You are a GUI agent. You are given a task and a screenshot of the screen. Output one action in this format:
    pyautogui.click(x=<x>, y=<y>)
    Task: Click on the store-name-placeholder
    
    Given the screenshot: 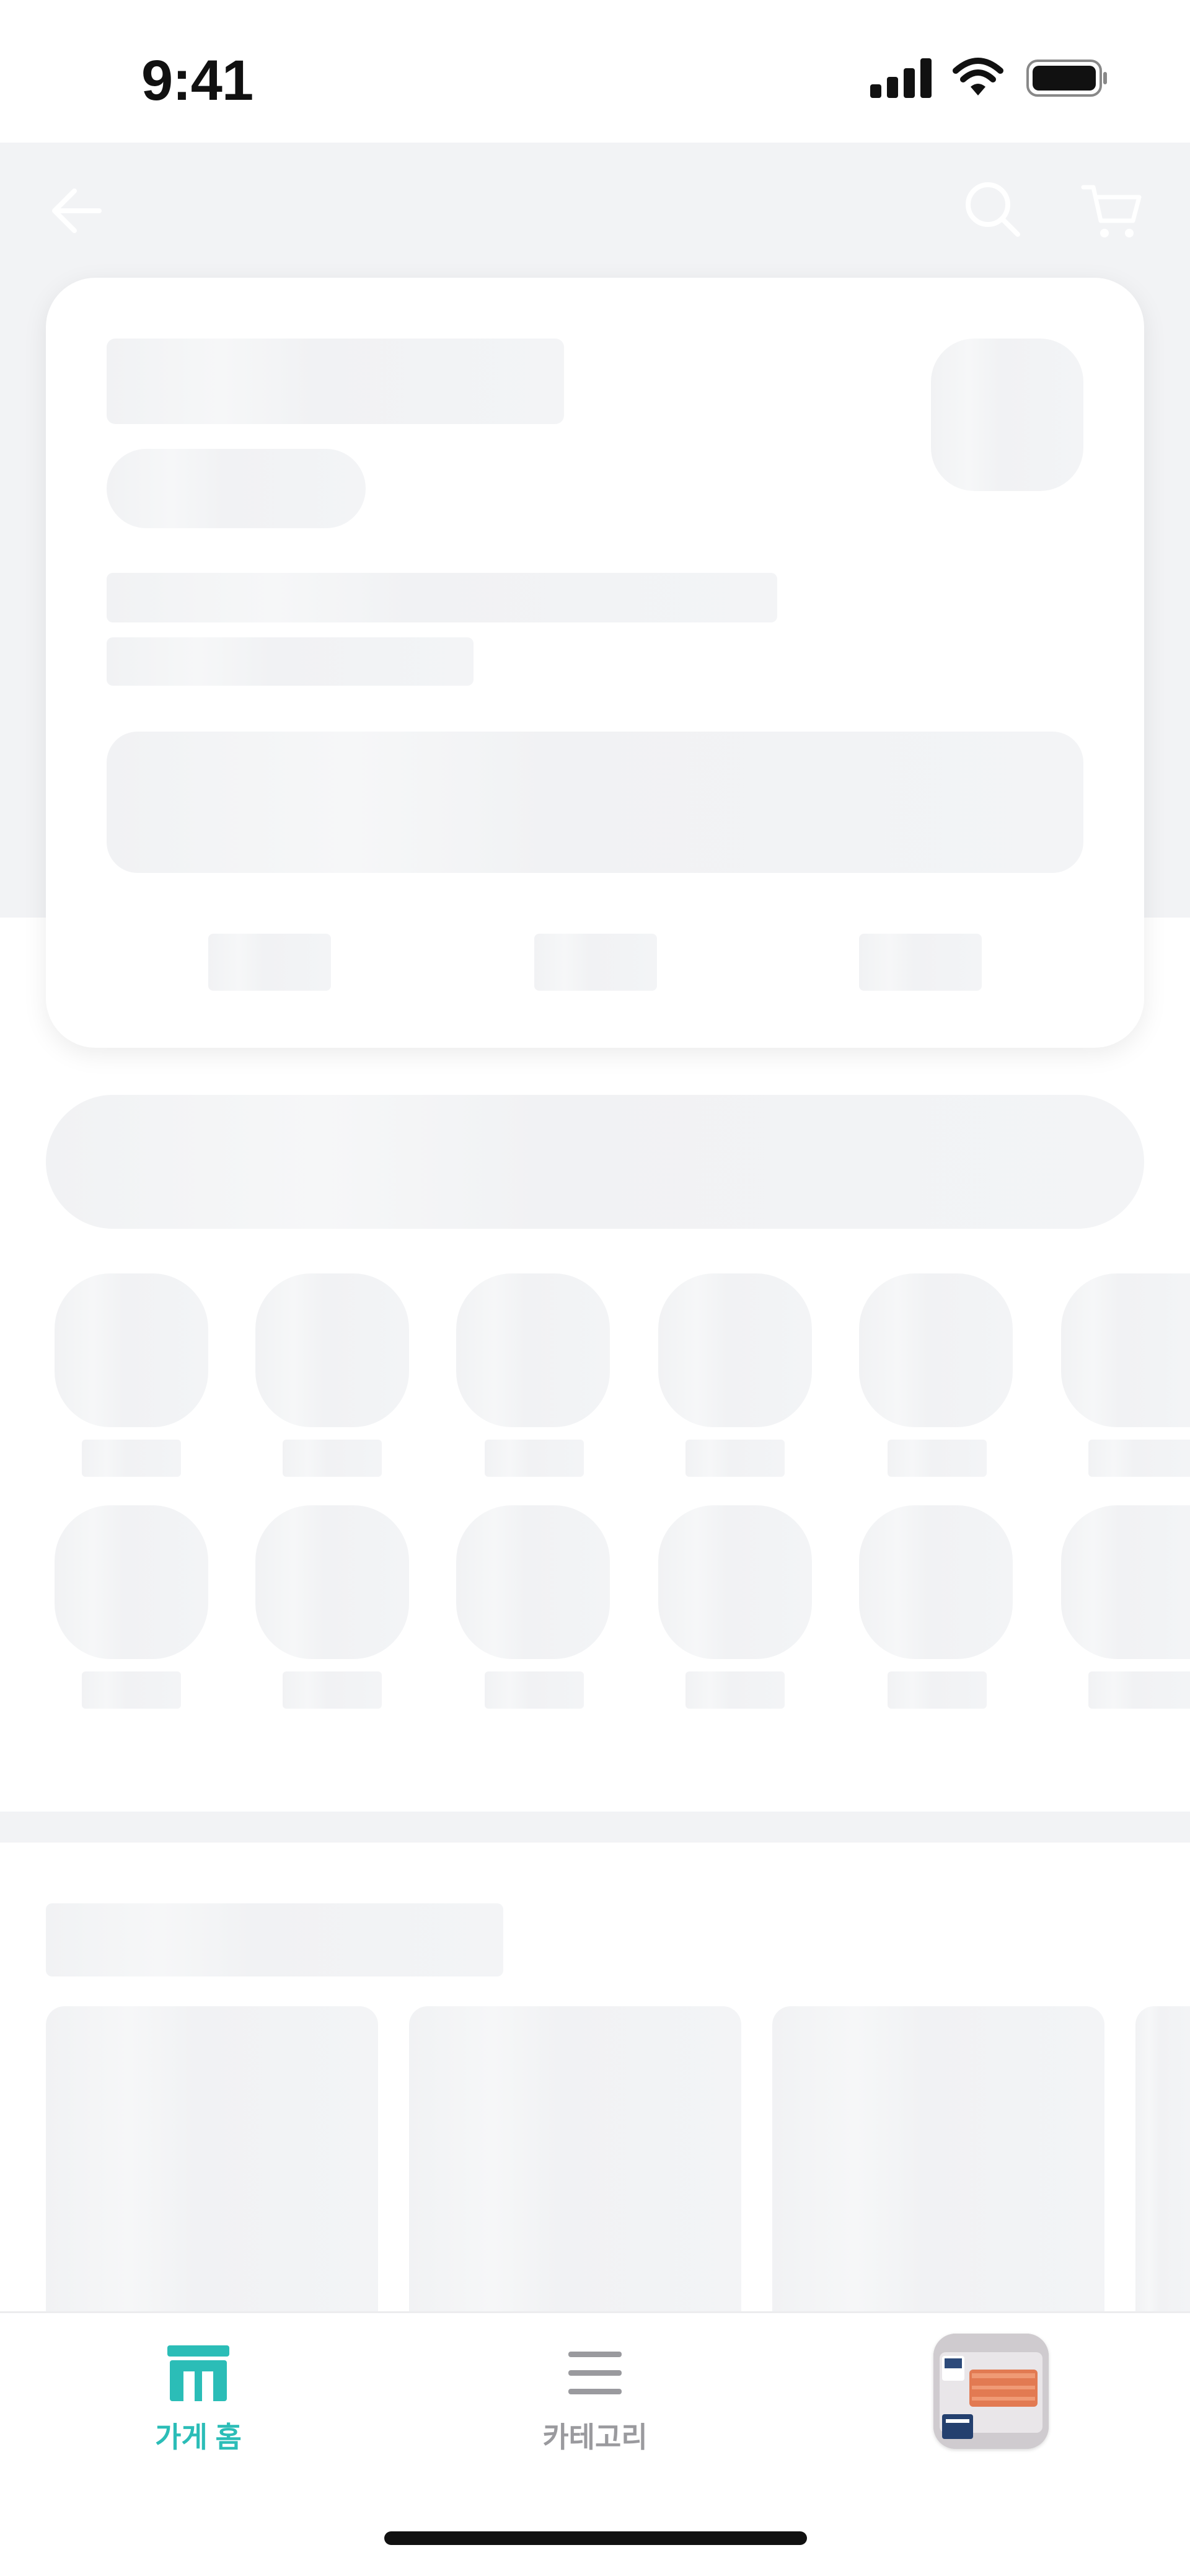 What is the action you would take?
    pyautogui.click(x=335, y=381)
    